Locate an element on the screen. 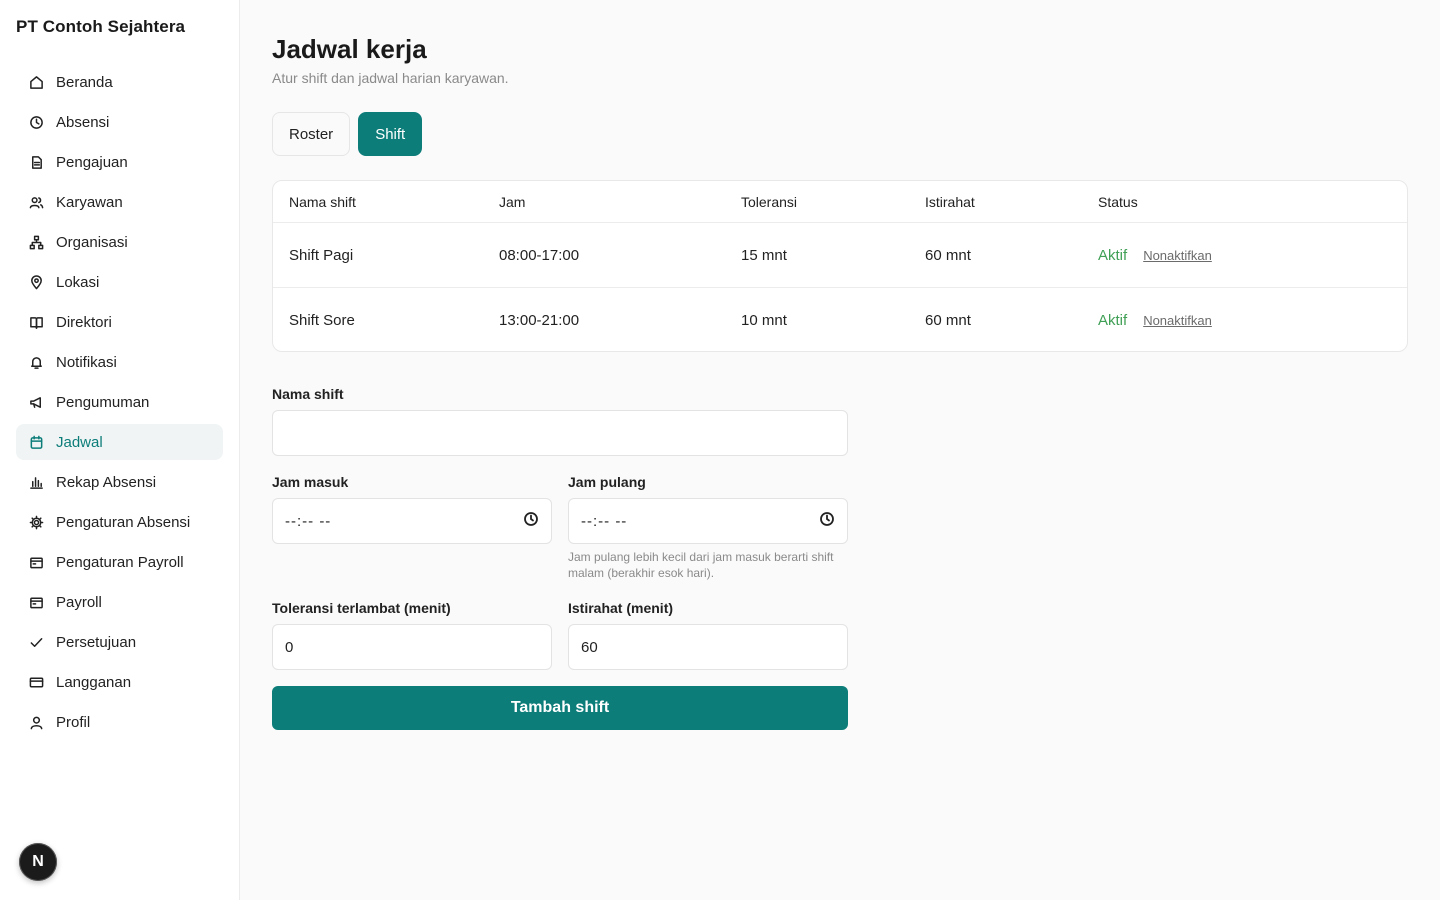  nama-shift-label: Nama shift is located at coordinates (308, 394).